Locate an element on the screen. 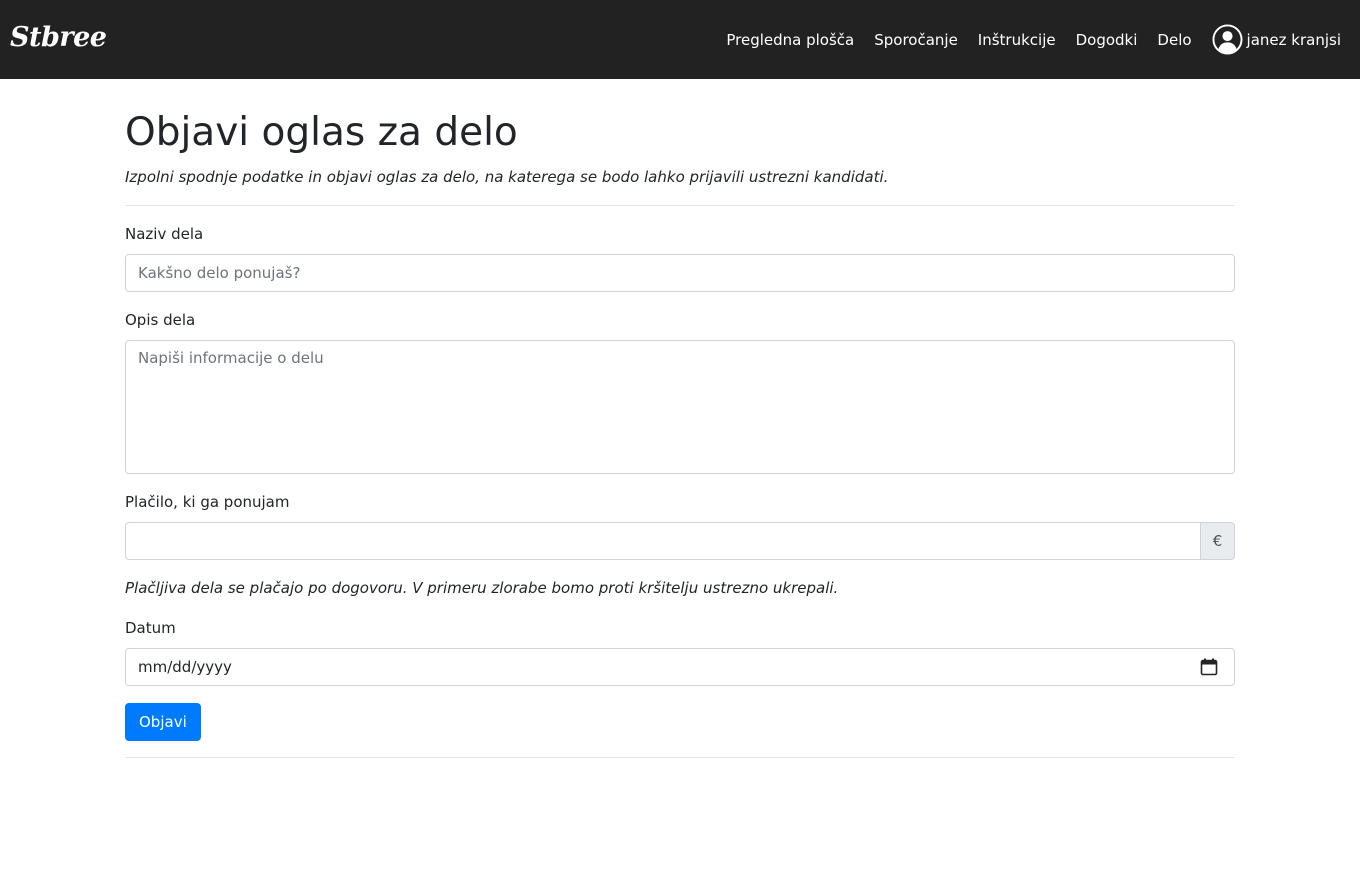 This screenshot has height=882, width=1360. opis-dela-textarea is located at coordinates (680, 407).